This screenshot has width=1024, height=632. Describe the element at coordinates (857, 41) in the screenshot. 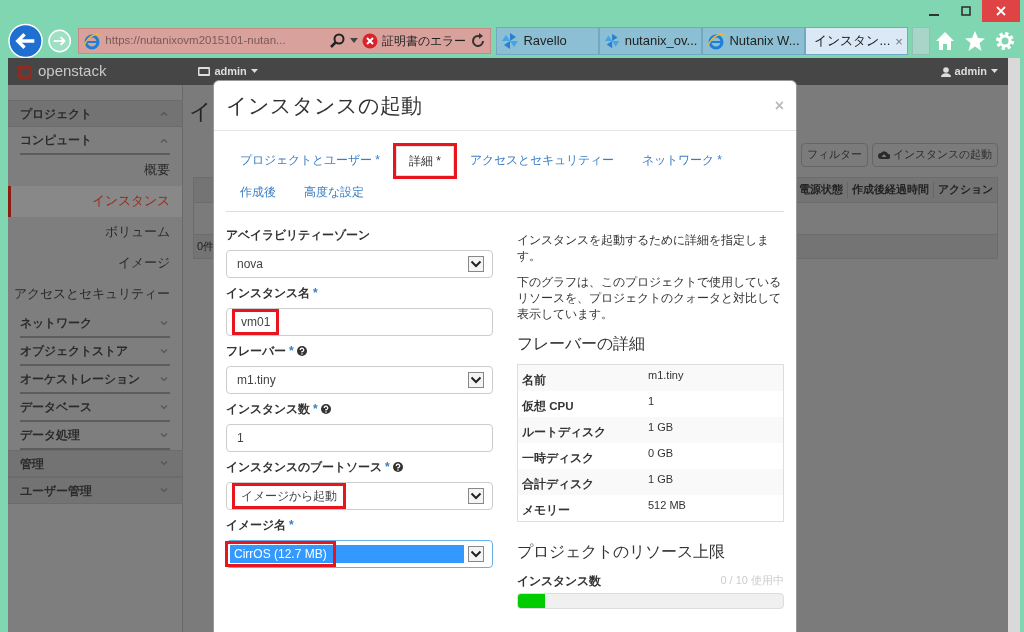

I see `browser-tab: インスタン... ×` at that location.